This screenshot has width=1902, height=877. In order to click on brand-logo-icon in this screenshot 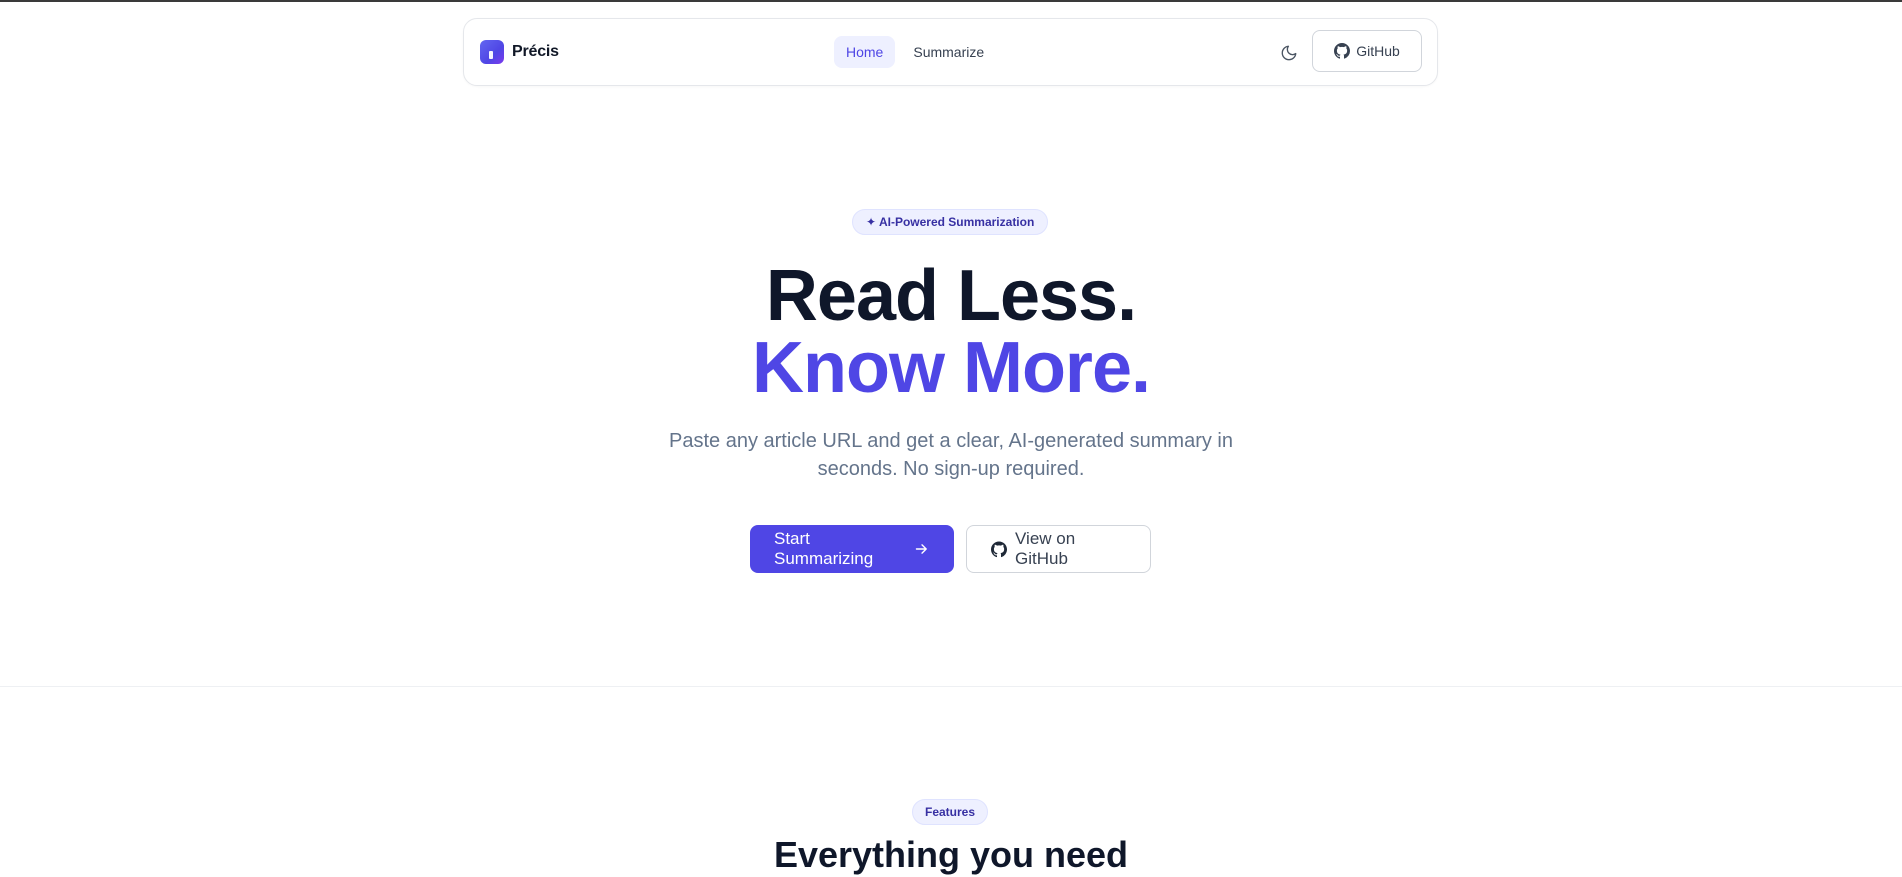, I will do `click(492, 52)`.